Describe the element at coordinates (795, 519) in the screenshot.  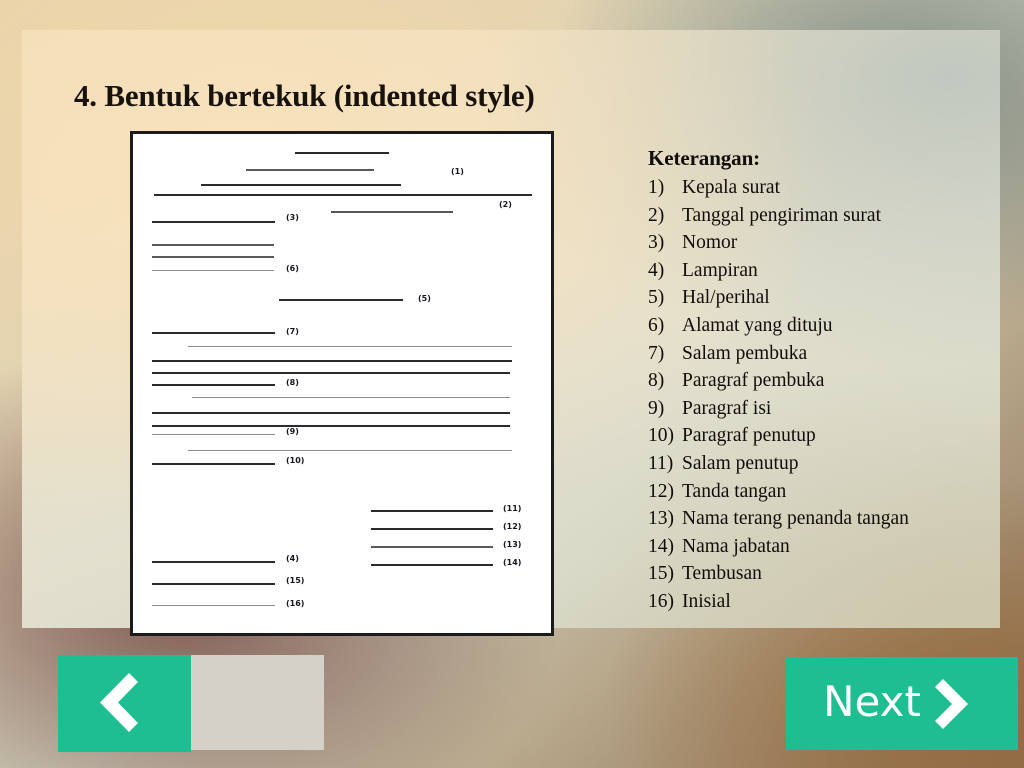
I see `list-item-label: Nama terang penanda tangan` at that location.